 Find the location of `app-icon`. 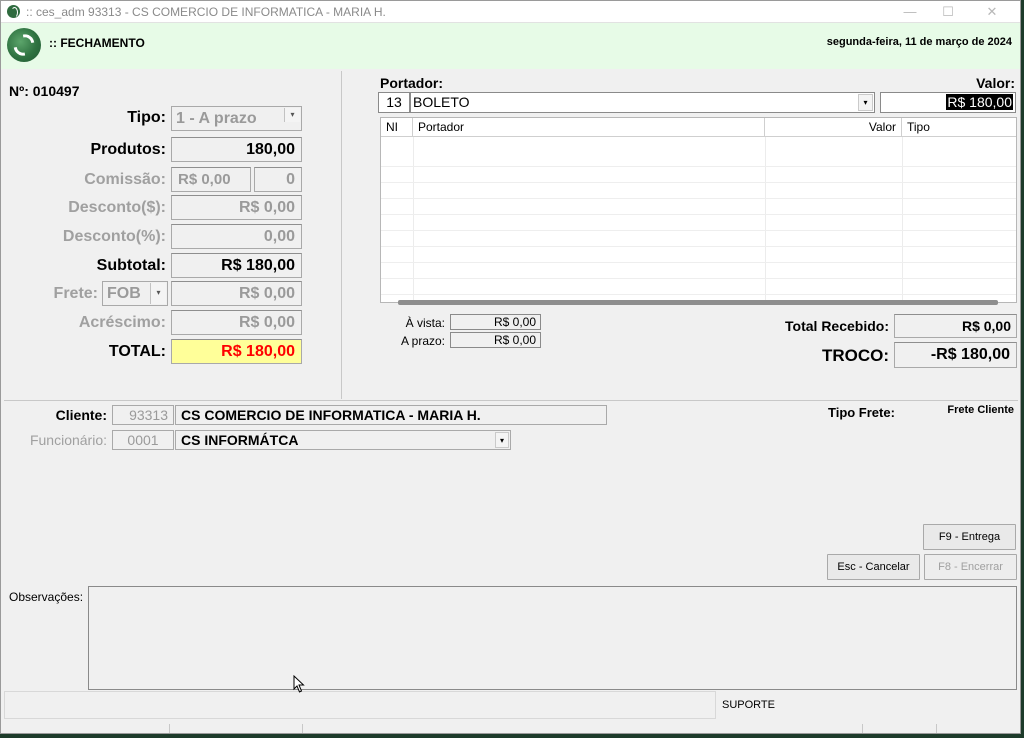

app-icon is located at coordinates (13, 11).